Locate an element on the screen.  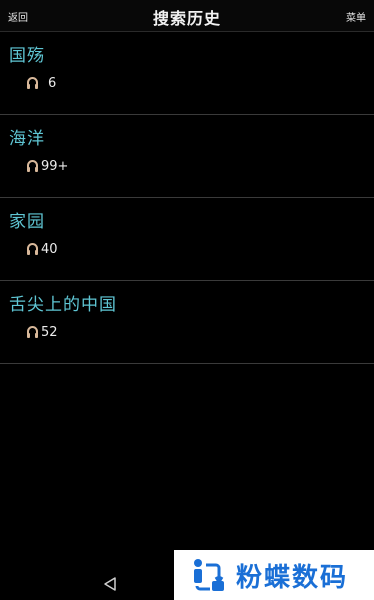
history-item-title: 家园 is located at coordinates (27, 222).